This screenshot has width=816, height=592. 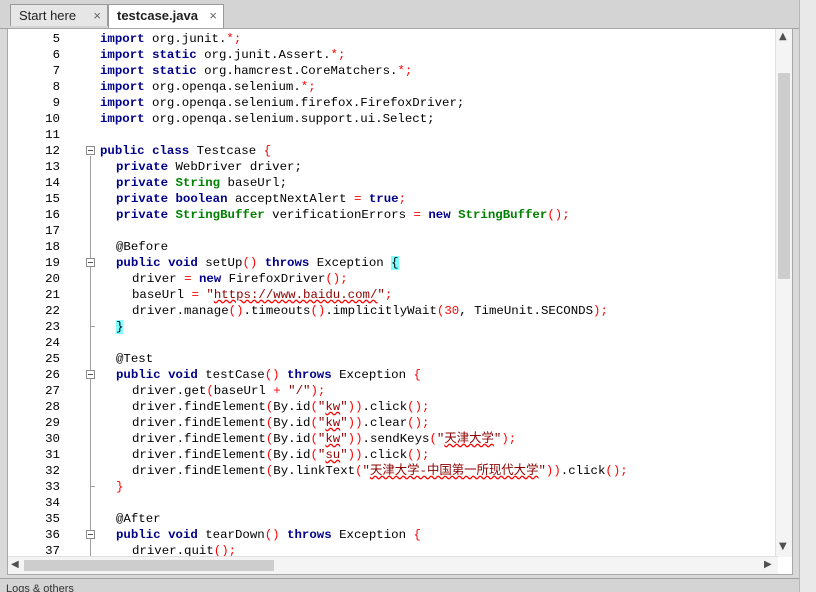 What do you see at coordinates (455, 391) in the screenshot?
I see `code-line: driver.get(baseUrl + "/");` at bounding box center [455, 391].